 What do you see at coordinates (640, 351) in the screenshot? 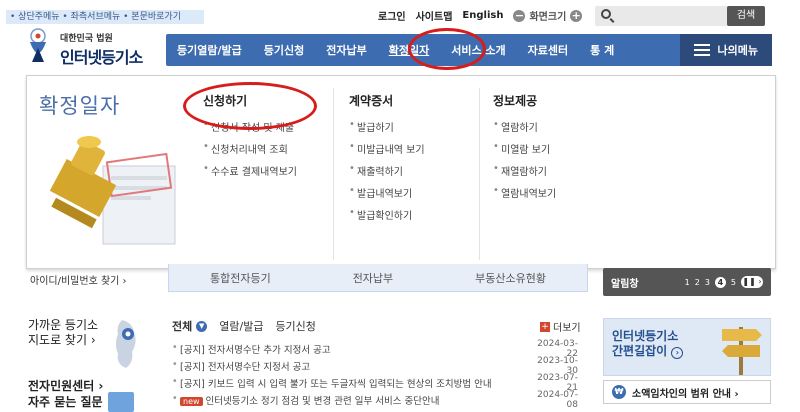
I see `guide-line2: 간편길잡이` at bounding box center [640, 351].